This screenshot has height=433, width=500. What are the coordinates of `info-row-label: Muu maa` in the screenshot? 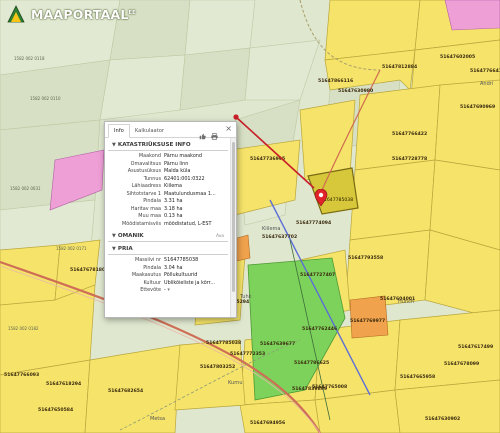 It's located at (149, 216).